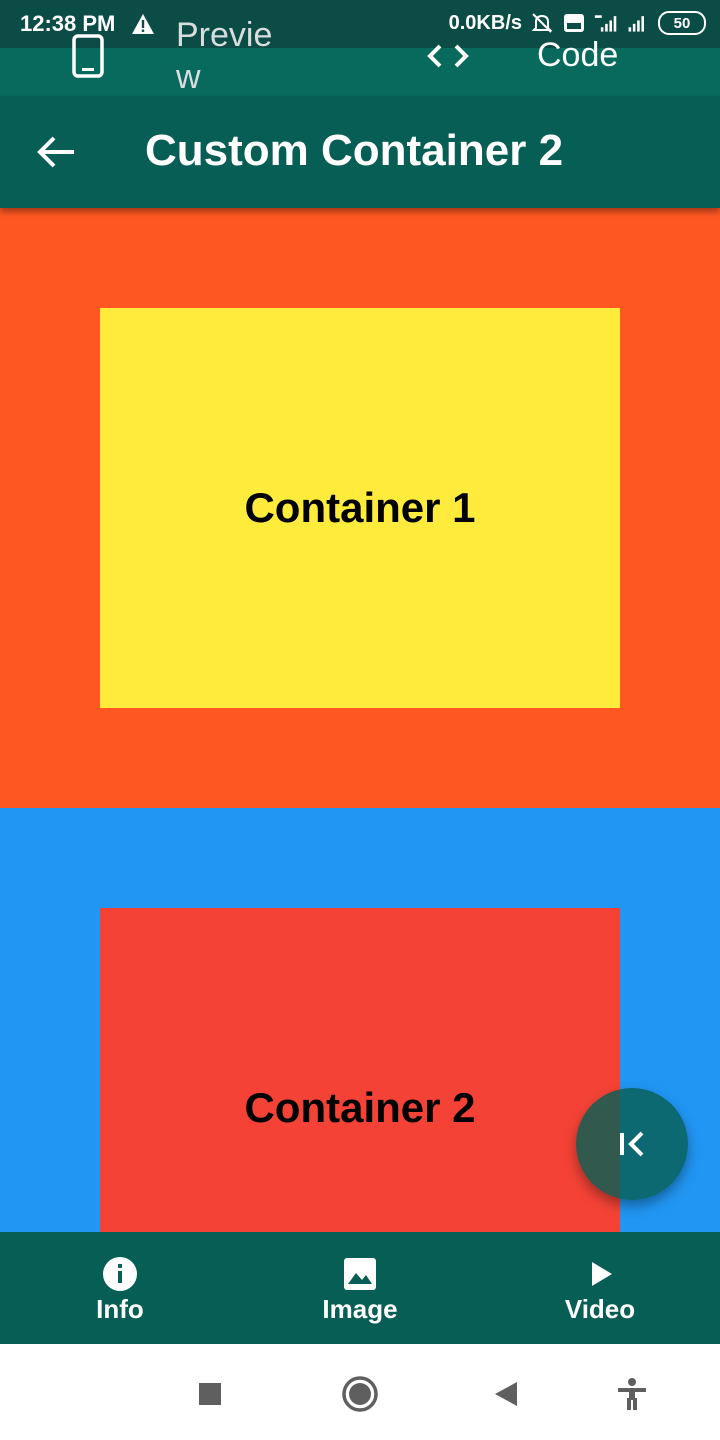  What do you see at coordinates (600, 1309) in the screenshot?
I see `nav-label-video: Video` at bounding box center [600, 1309].